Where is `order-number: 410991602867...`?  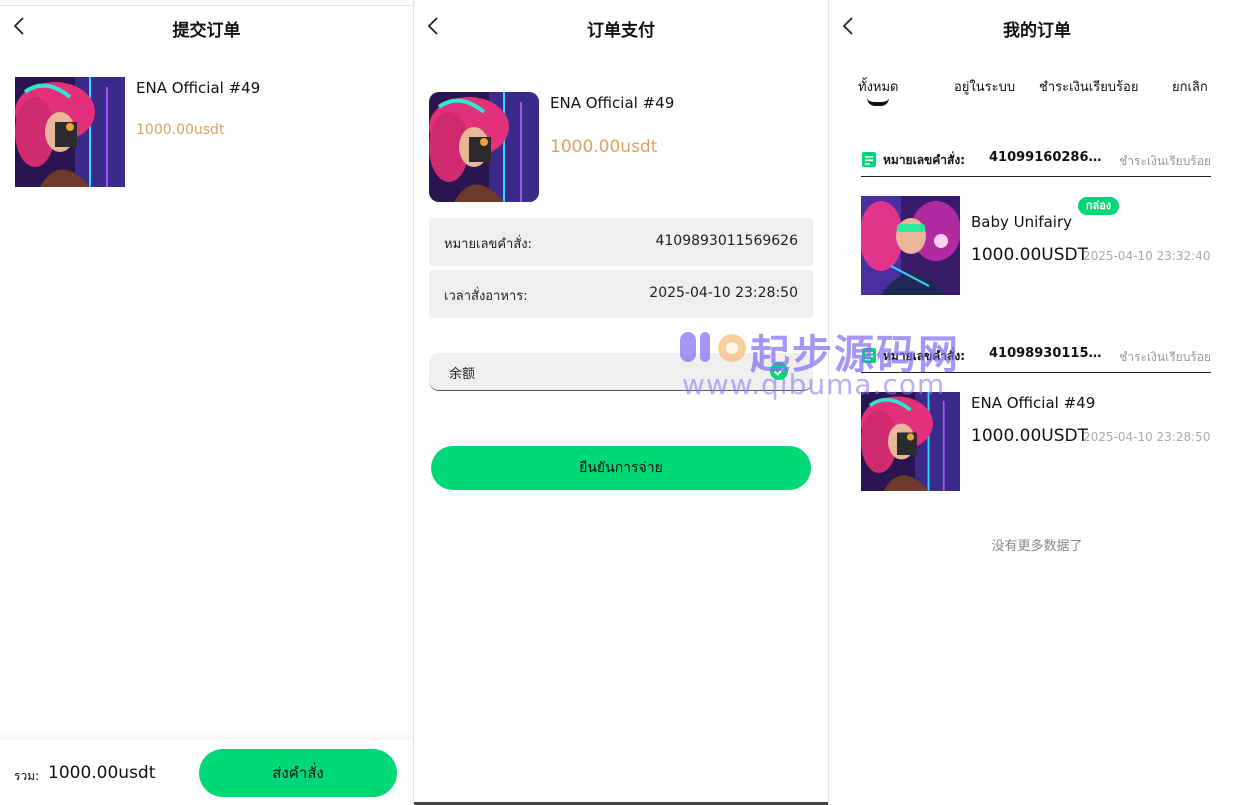
order-number: 410991602867... is located at coordinates (1049, 157).